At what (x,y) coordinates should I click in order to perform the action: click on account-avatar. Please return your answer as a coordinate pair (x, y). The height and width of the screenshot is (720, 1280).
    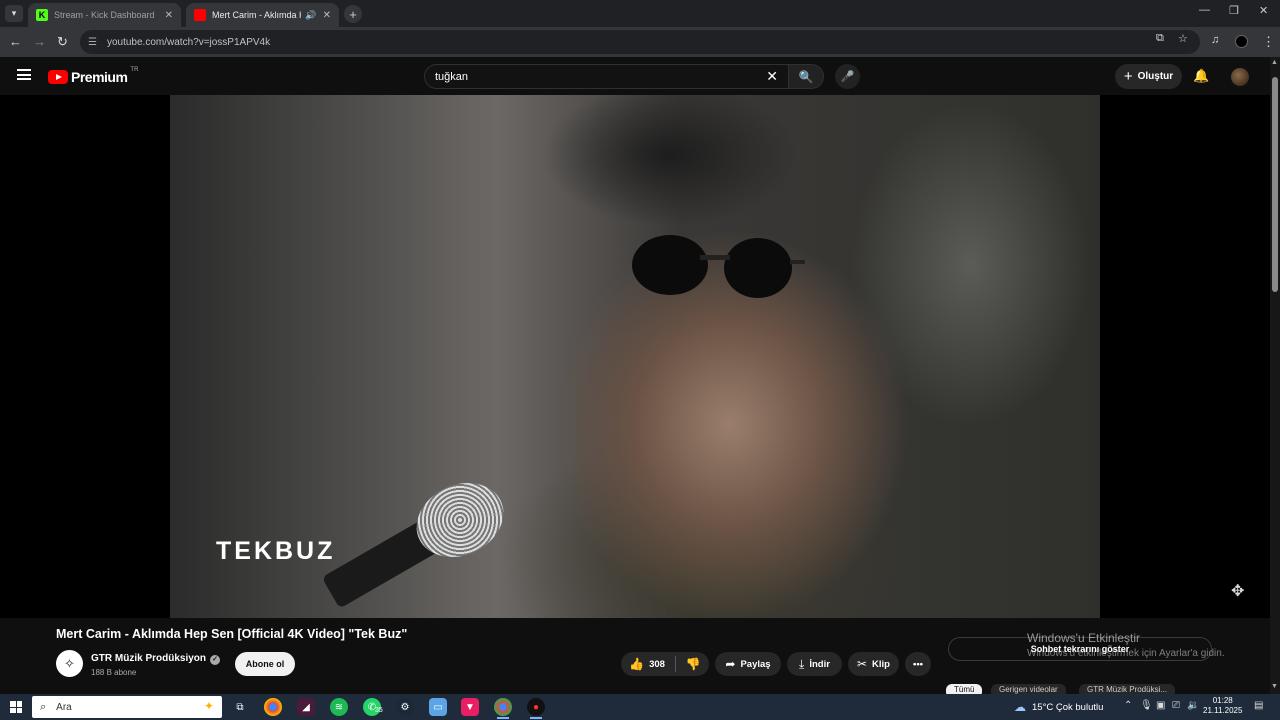
    Looking at the image, I should click on (1240, 77).